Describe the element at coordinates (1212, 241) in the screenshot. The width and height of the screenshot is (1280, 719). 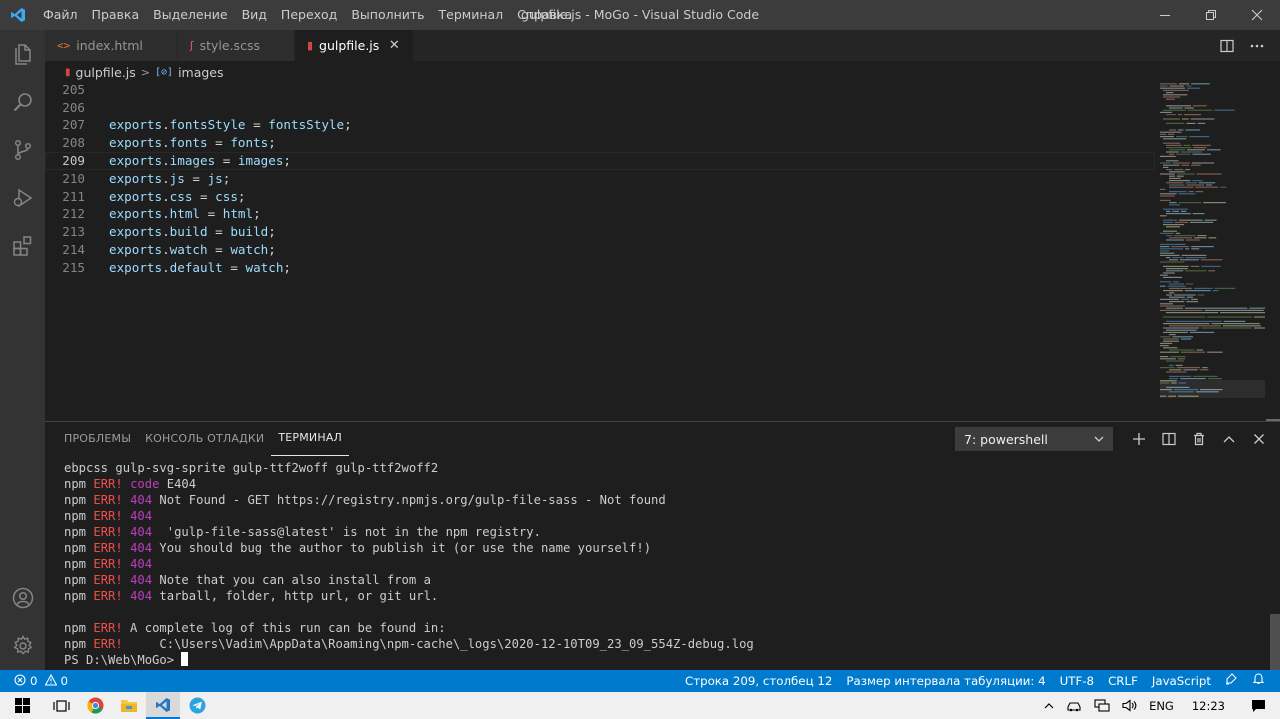
I see `minimap` at that location.